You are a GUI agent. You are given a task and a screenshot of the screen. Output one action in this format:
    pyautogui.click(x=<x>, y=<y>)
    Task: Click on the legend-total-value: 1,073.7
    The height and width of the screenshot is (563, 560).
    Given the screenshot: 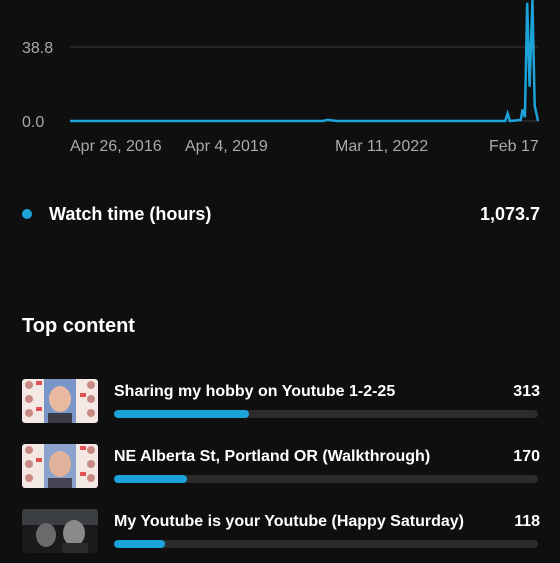 What is the action you would take?
    pyautogui.click(x=509, y=213)
    